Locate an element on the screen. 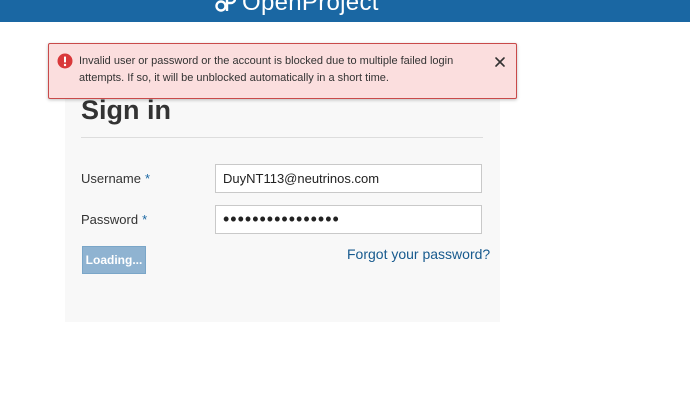  forgot-password-link: Forgot your password? is located at coordinates (418, 254).